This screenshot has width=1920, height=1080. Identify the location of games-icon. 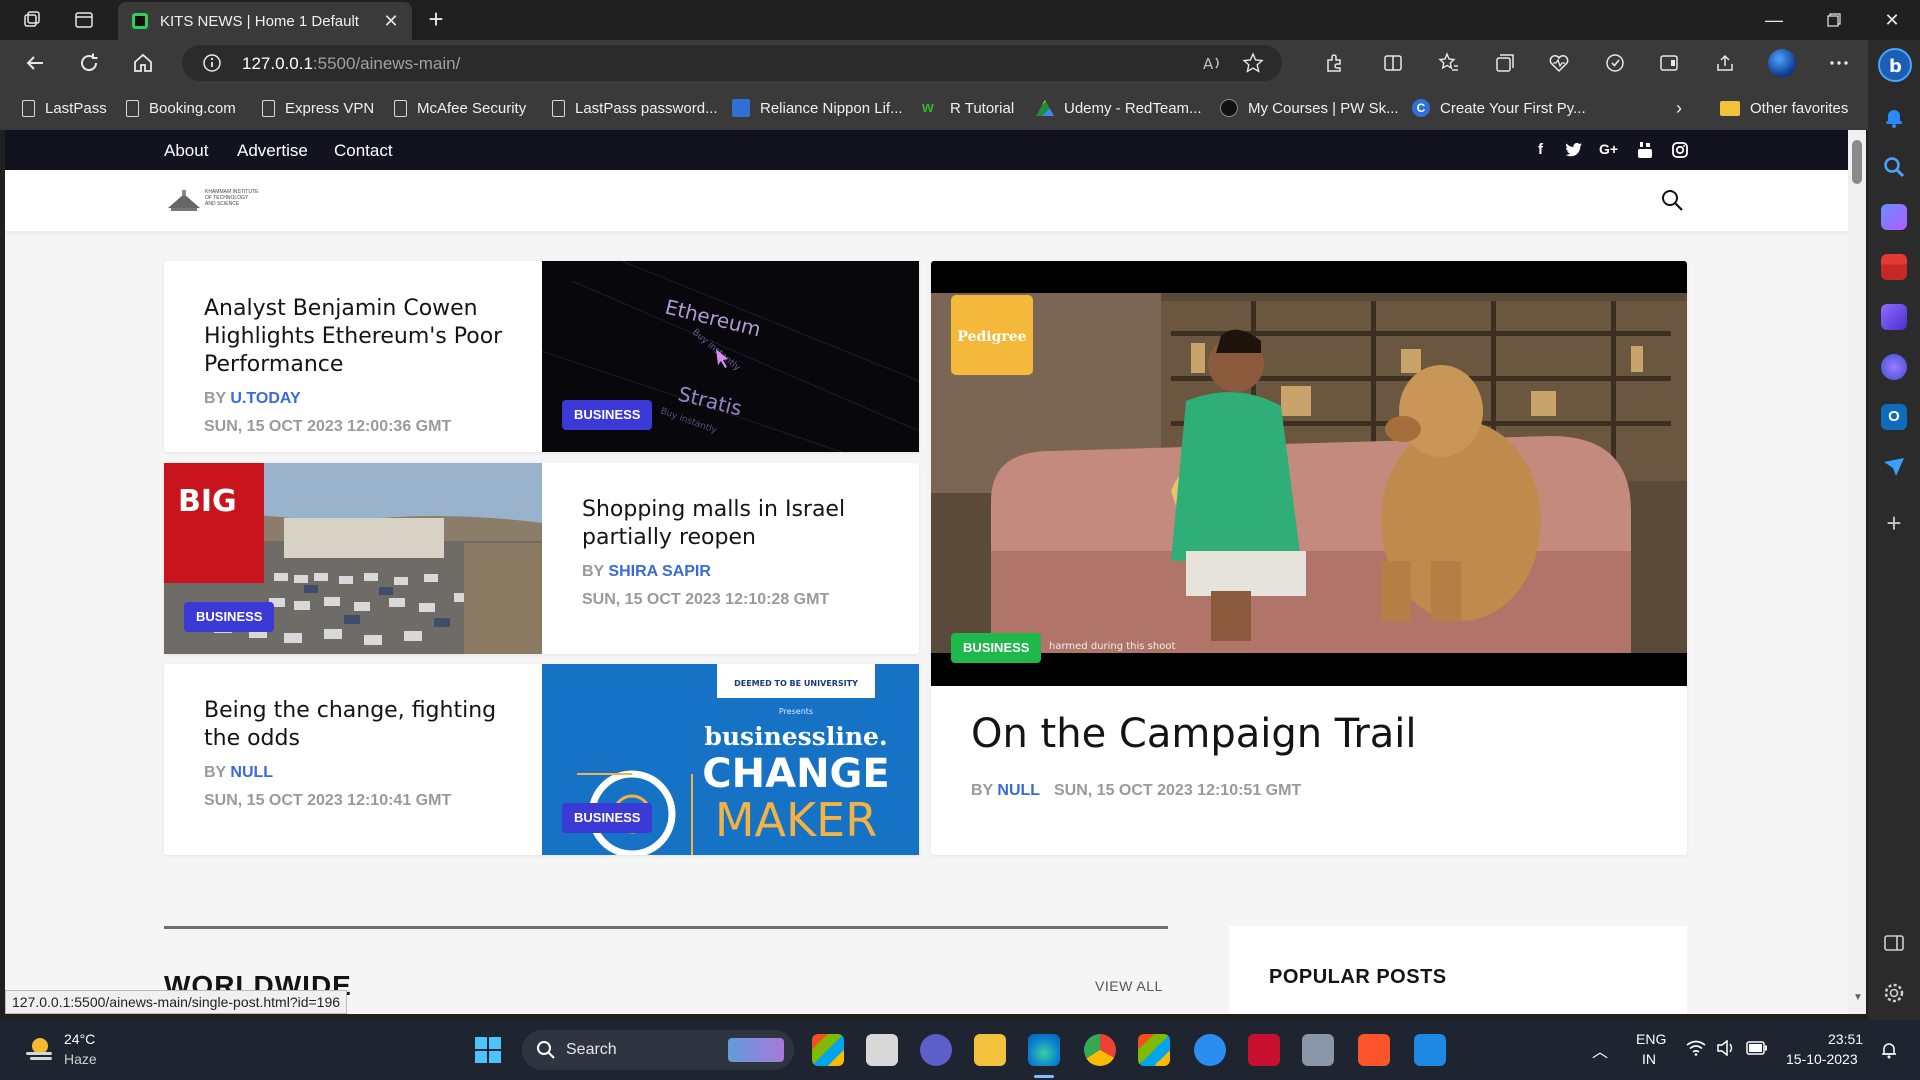
(1894, 317).